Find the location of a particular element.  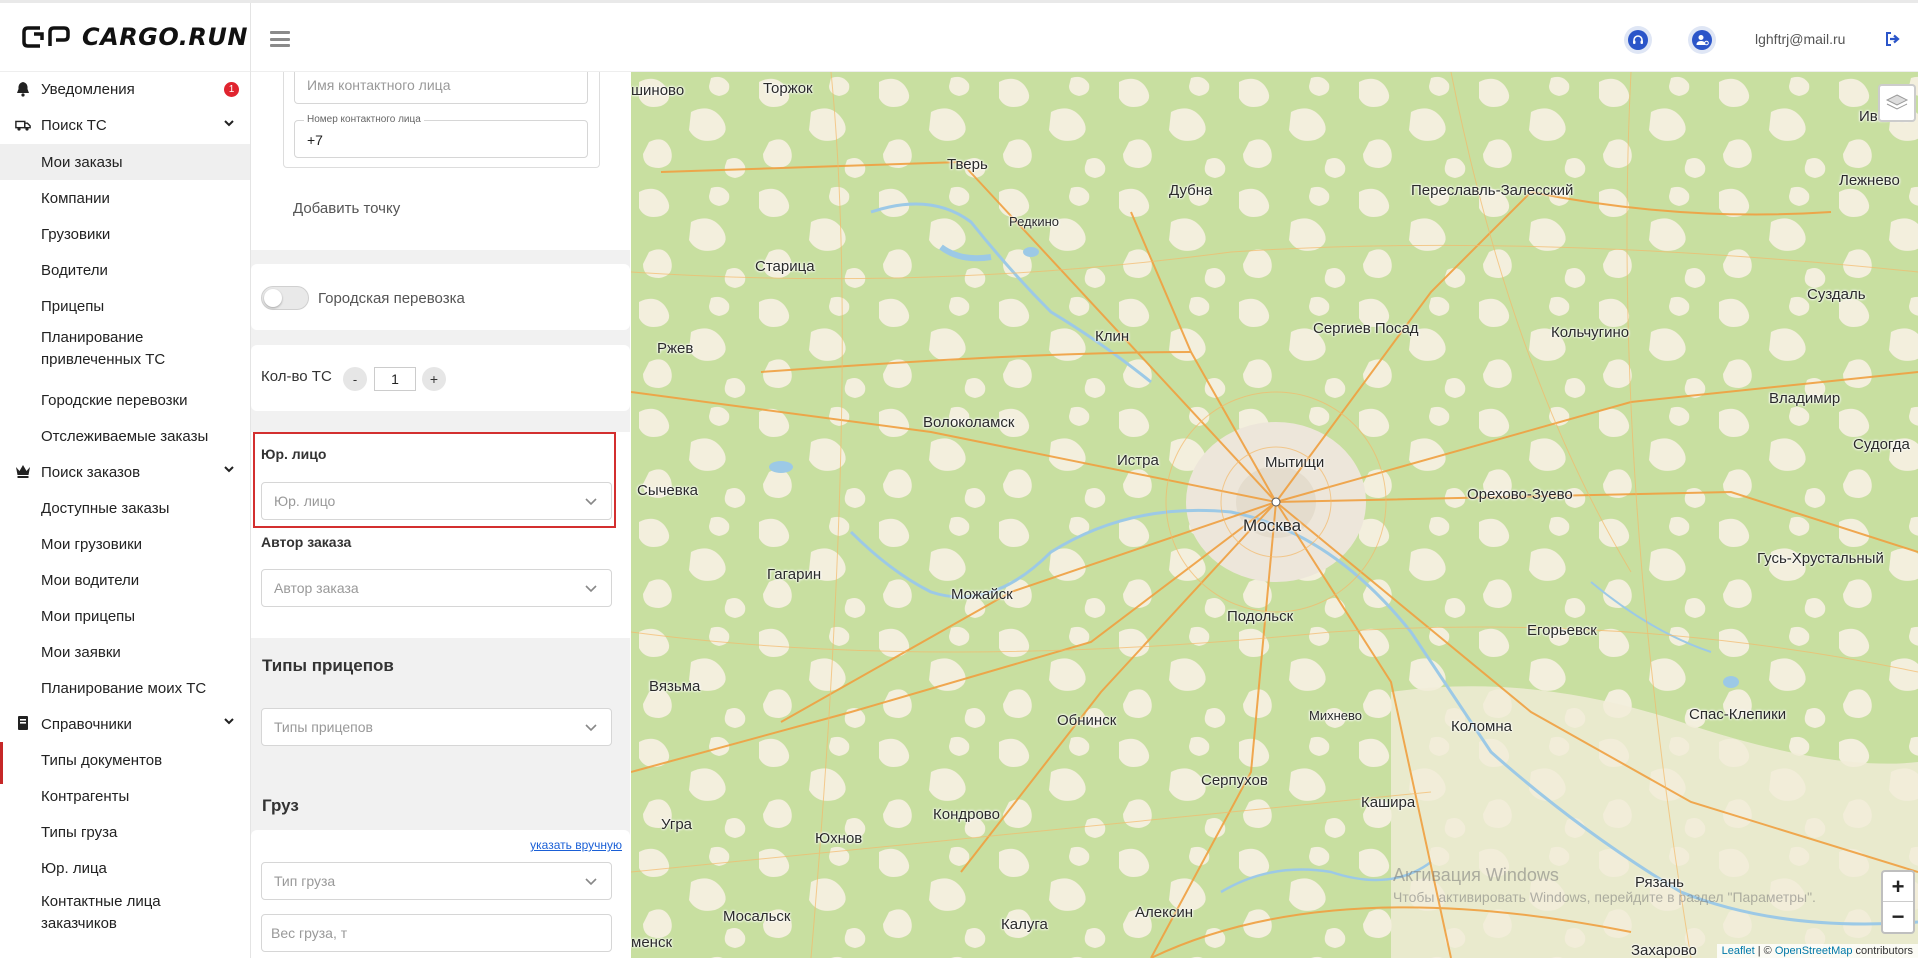

manual-input-link: указать вручную is located at coordinates (576, 845).